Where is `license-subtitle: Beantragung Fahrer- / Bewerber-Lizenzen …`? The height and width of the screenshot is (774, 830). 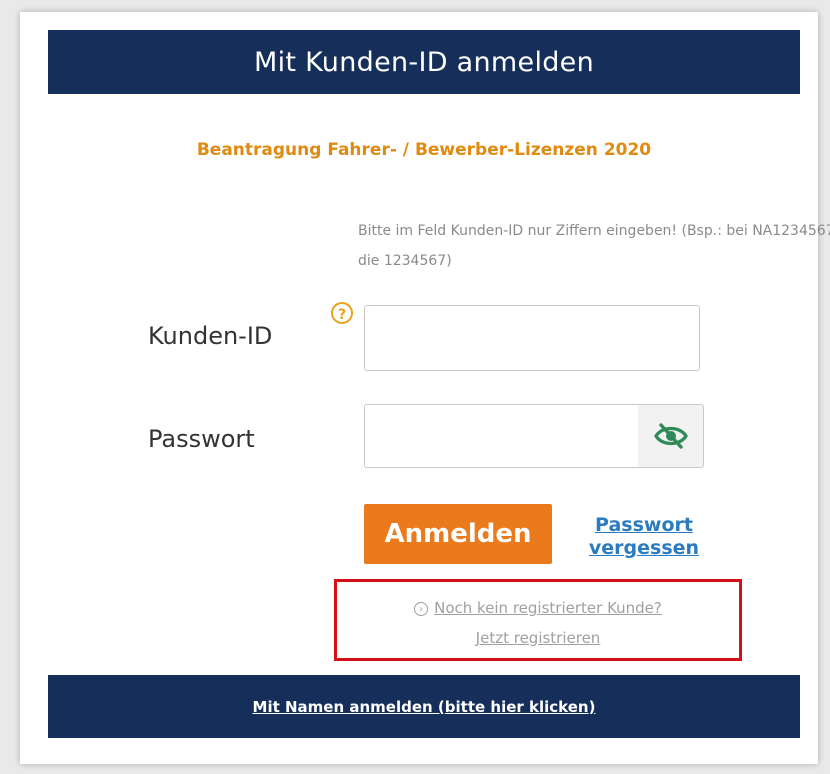
license-subtitle: Beantragung Fahrer- / Bewerber-Lizenzen … is located at coordinates (424, 150).